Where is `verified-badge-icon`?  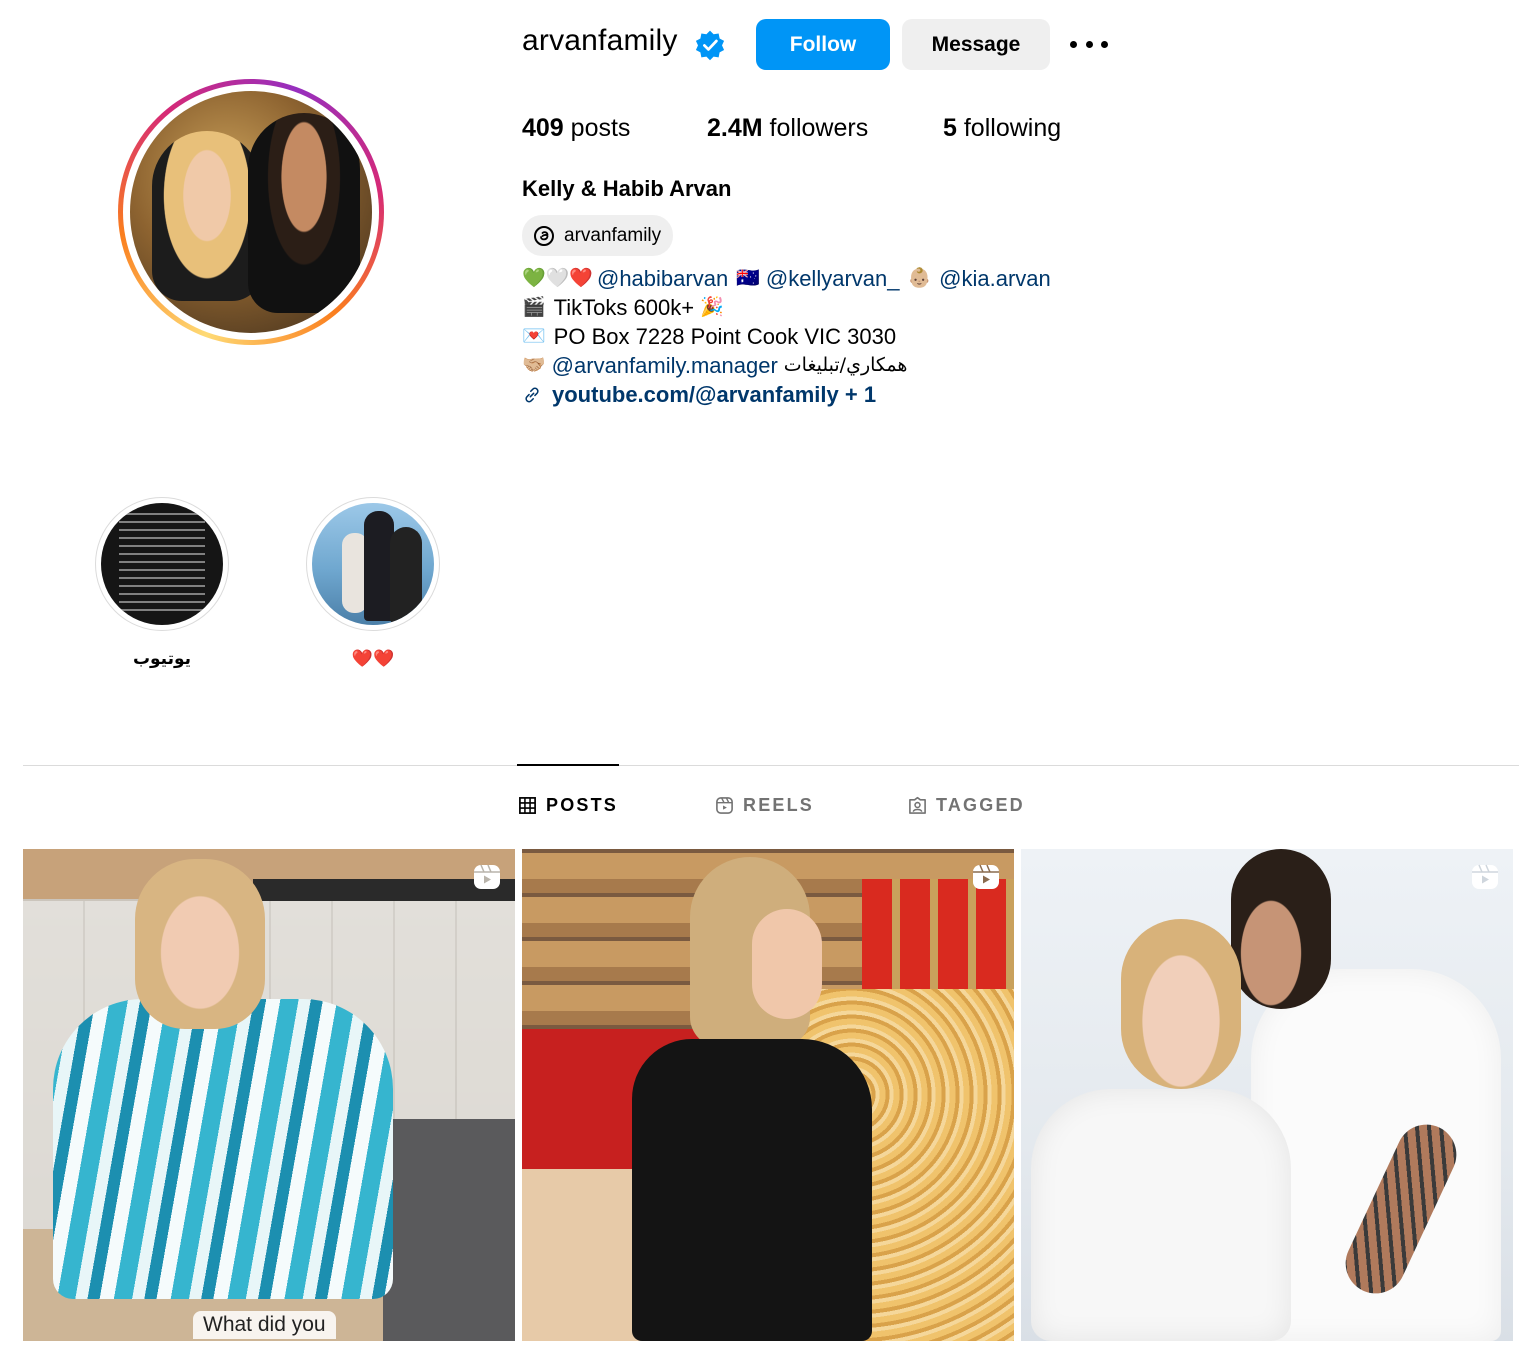 verified-badge-icon is located at coordinates (710, 45).